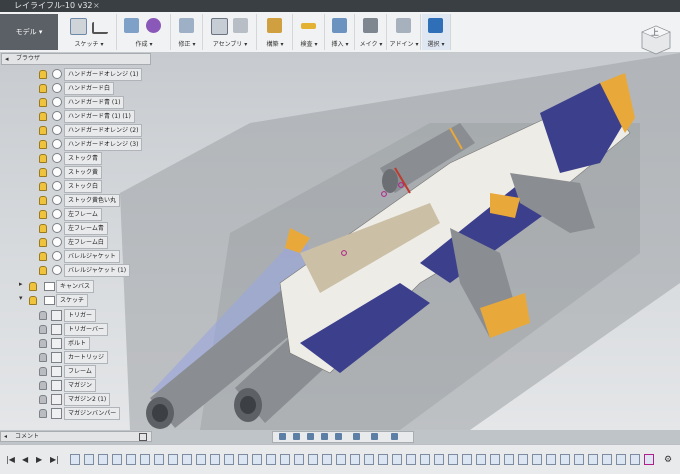 This screenshot has height=474, width=680. I want to click on sketch-row: トリガー, so click(66, 315).